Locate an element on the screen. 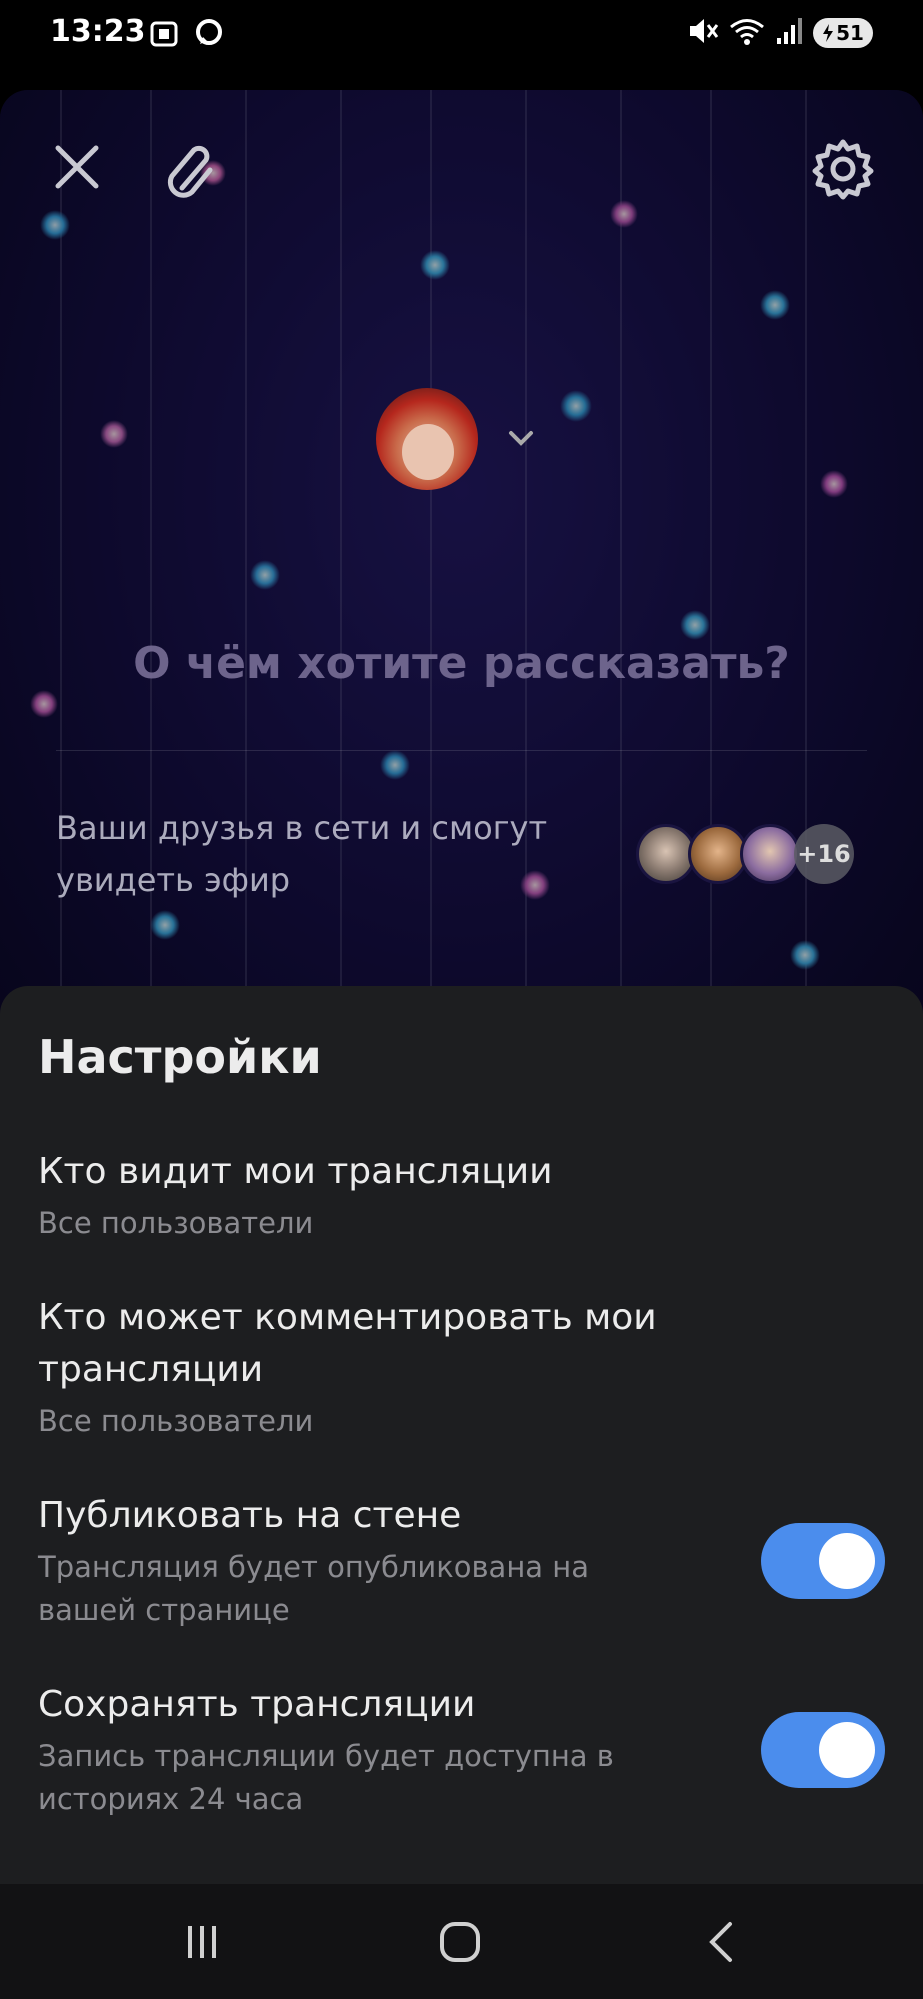  system-navigation-bar is located at coordinates (461, 1941).